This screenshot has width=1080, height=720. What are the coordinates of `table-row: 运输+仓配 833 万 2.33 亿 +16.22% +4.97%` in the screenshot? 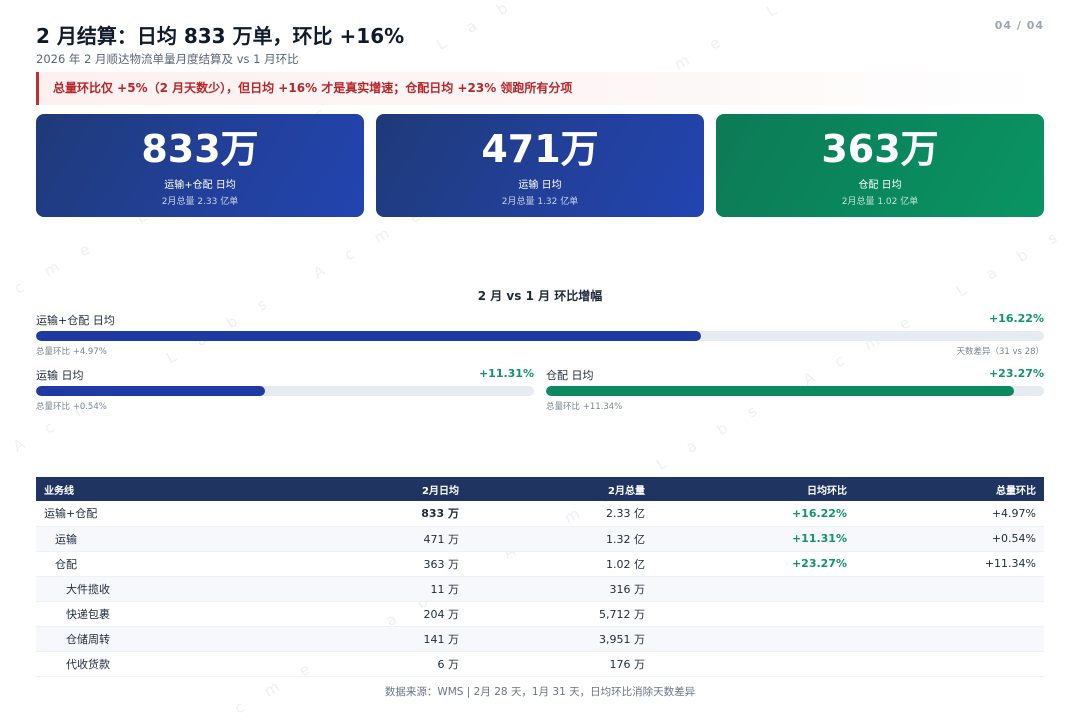 It's located at (540, 514).